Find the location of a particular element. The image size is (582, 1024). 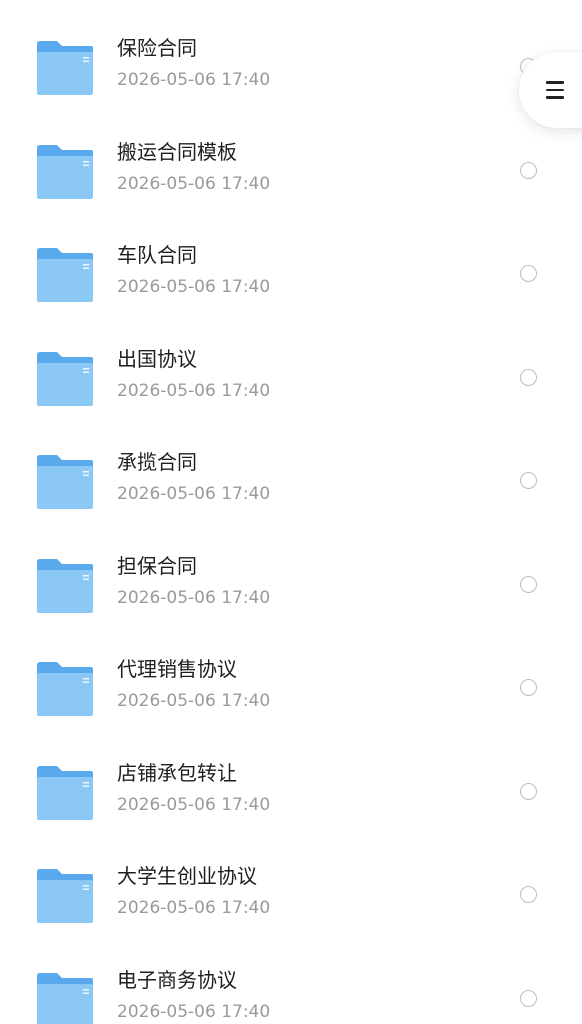

list-item: 大学生创业协议 2026-05-06 17:40 is located at coordinates (291, 880).